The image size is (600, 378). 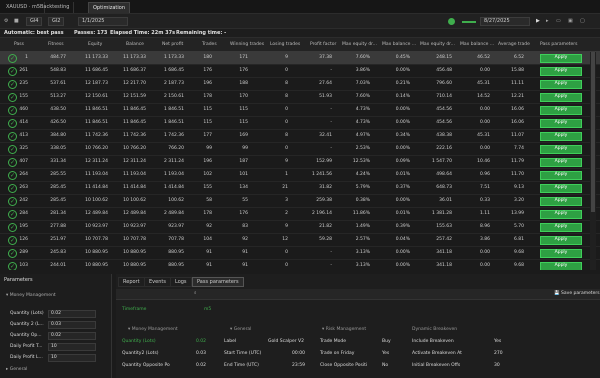 I want to click on play-icon: ▶, so click(x=538, y=21).